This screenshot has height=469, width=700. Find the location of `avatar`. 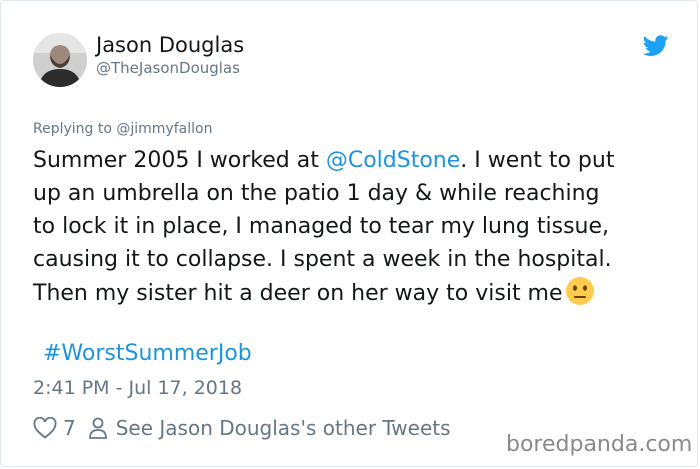

avatar is located at coordinates (60, 60).